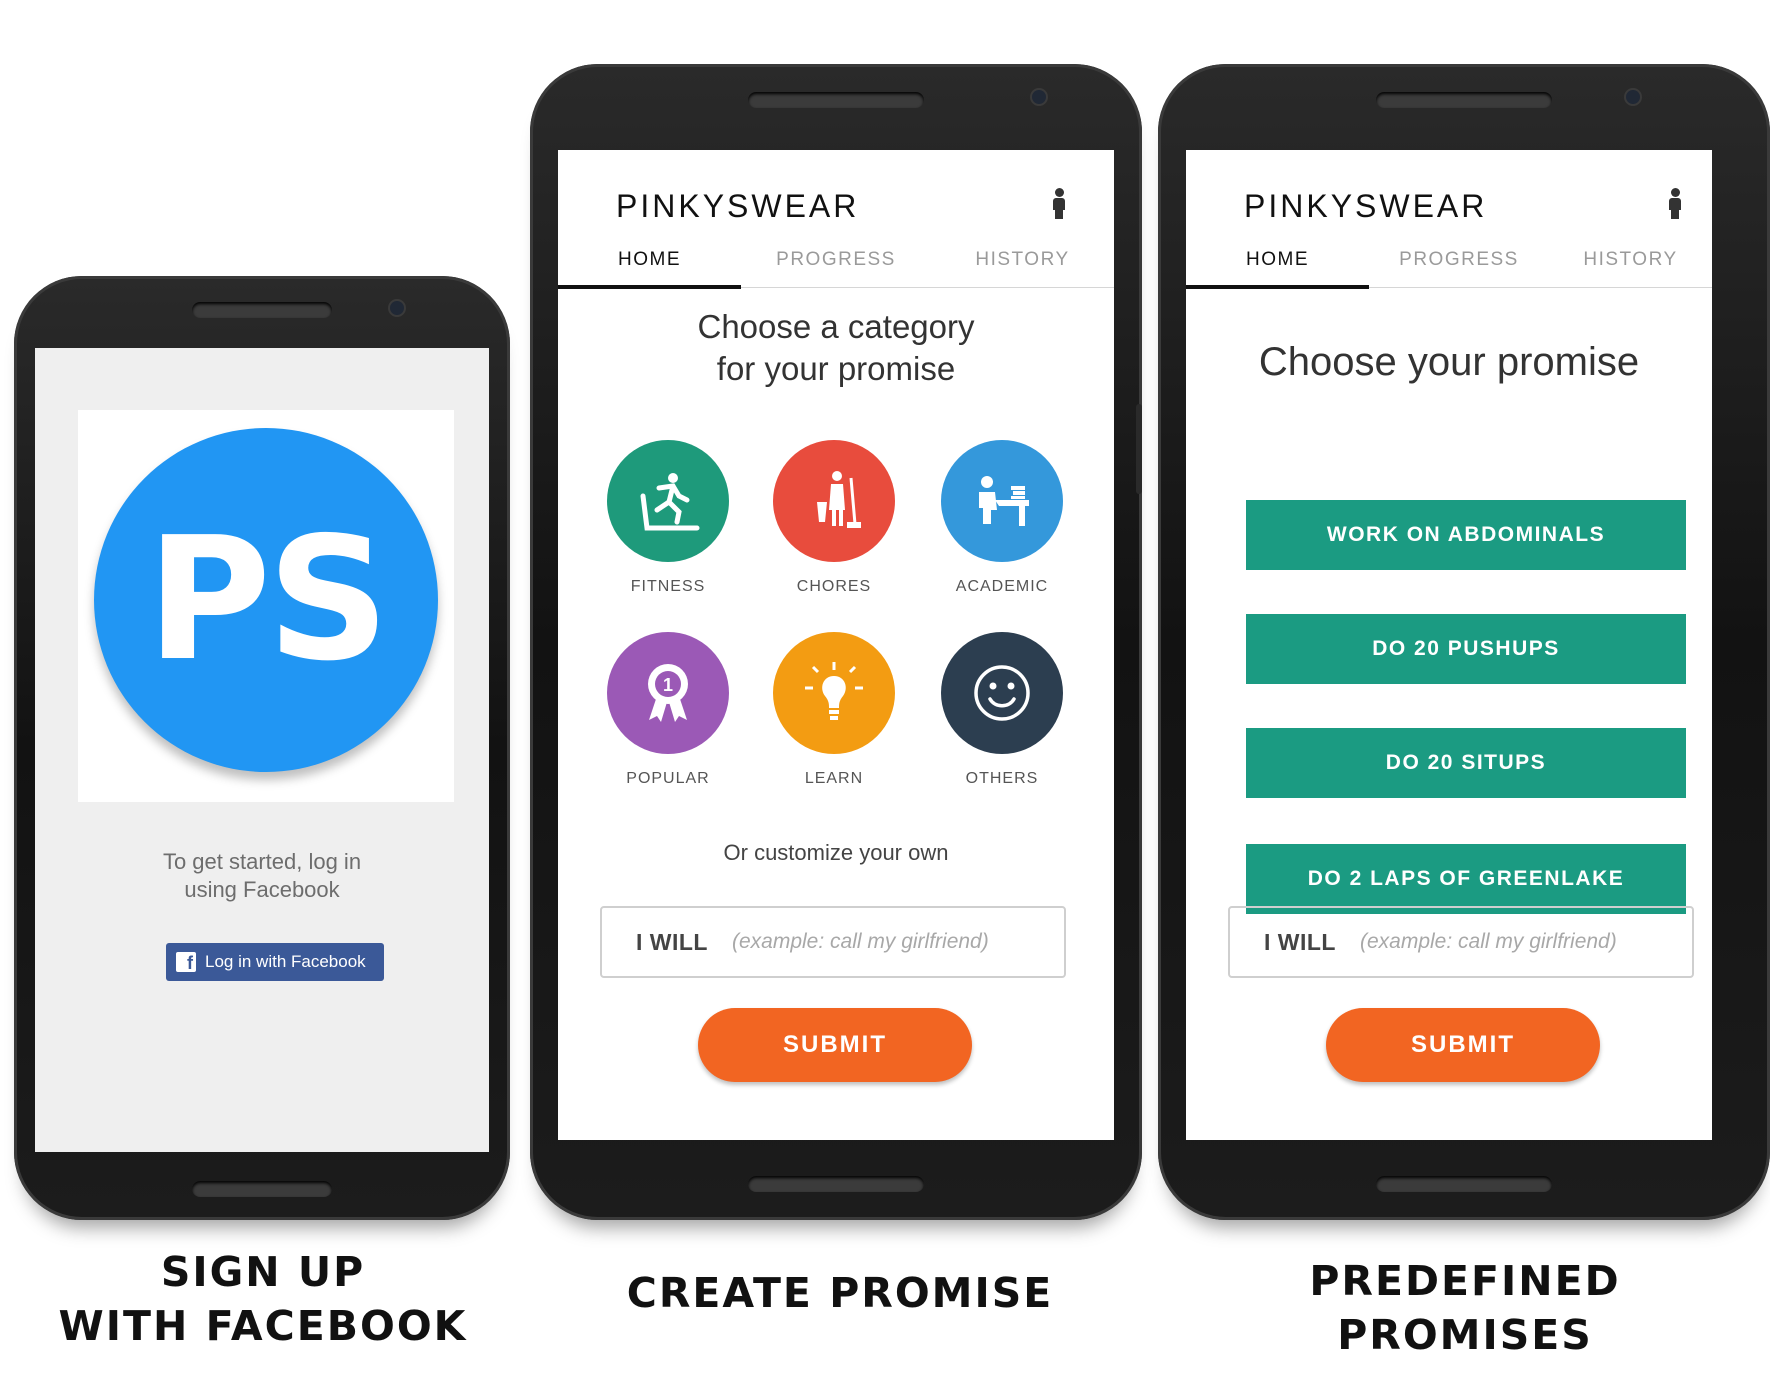 The height and width of the screenshot is (1400, 1770). I want to click on category-label: LEARN, so click(834, 778).